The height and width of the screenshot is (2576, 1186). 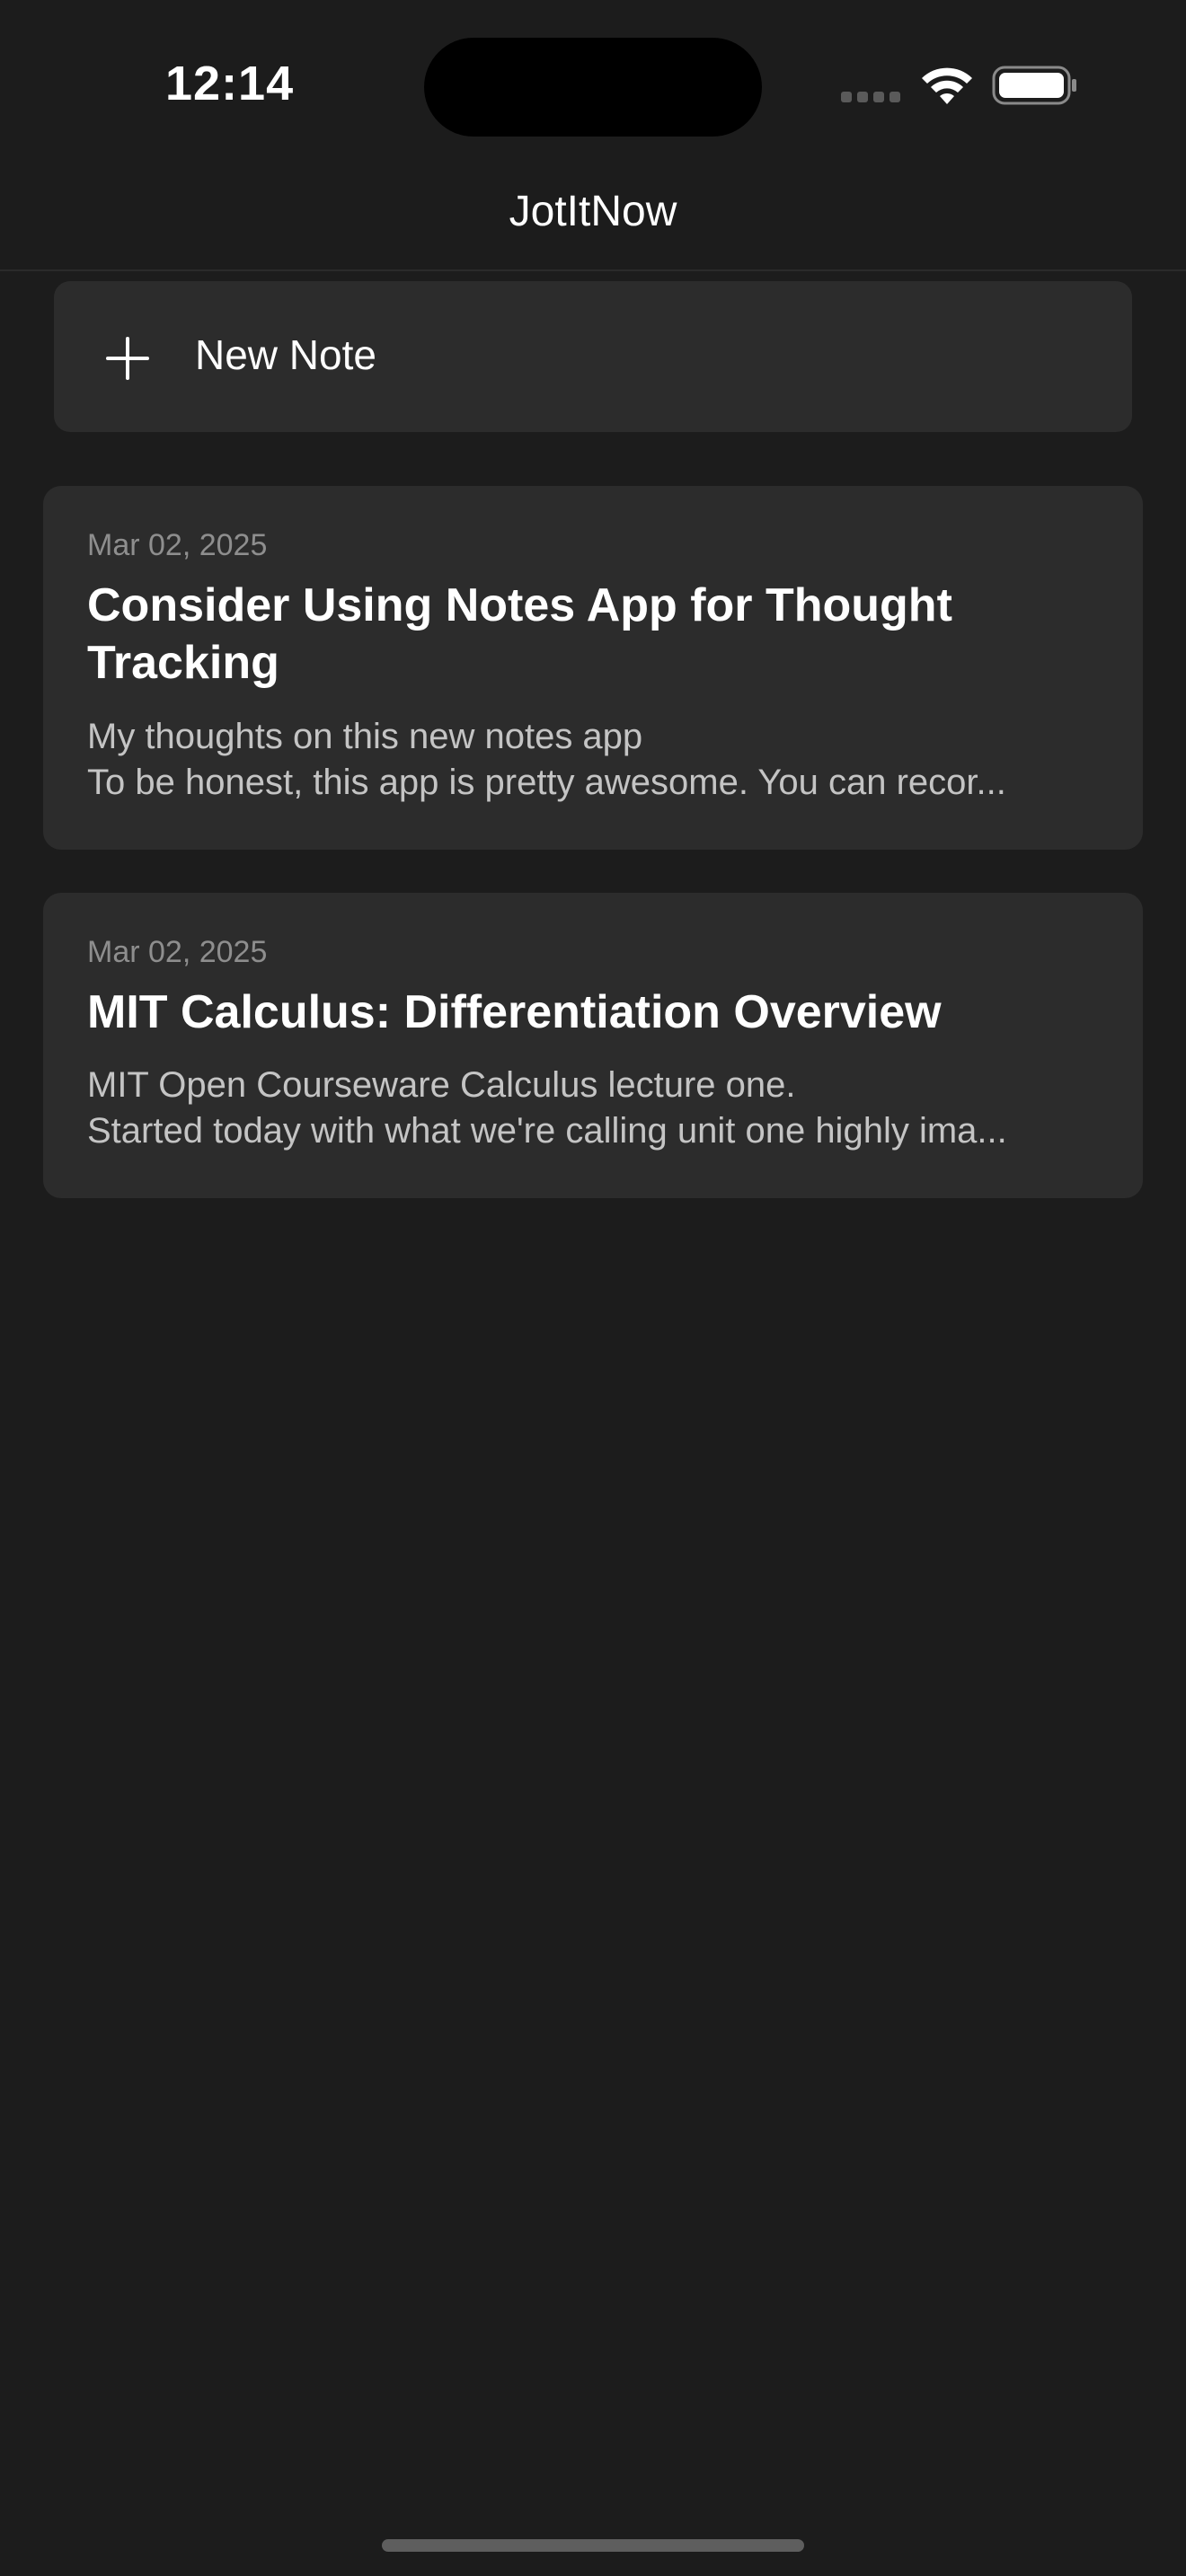 What do you see at coordinates (1034, 85) in the screenshot?
I see `battery-icon` at bounding box center [1034, 85].